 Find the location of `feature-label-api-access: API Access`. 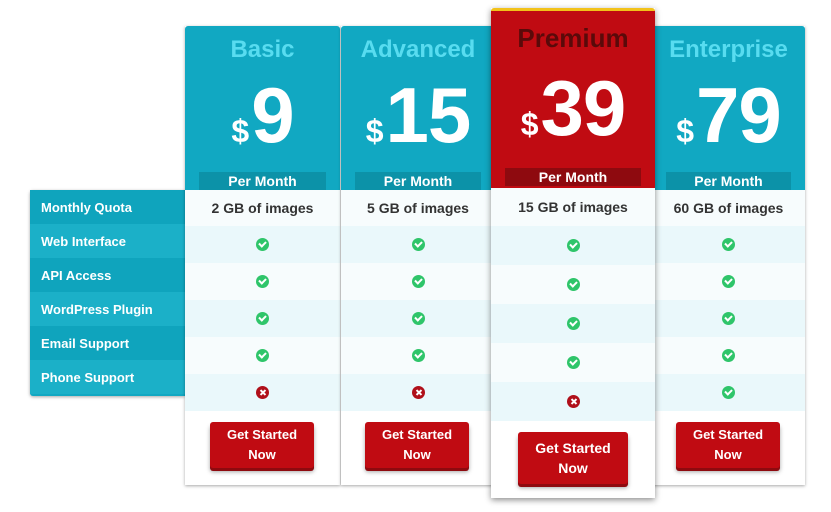

feature-label-api-access: API Access is located at coordinates (107, 275).